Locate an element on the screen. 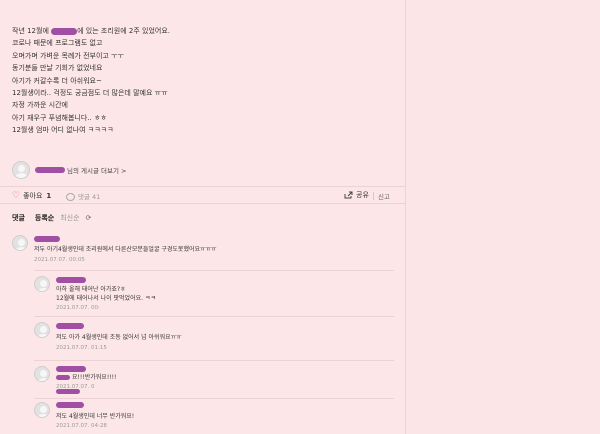 This screenshot has height=434, width=600. share-button: 공유 is located at coordinates (356, 195).